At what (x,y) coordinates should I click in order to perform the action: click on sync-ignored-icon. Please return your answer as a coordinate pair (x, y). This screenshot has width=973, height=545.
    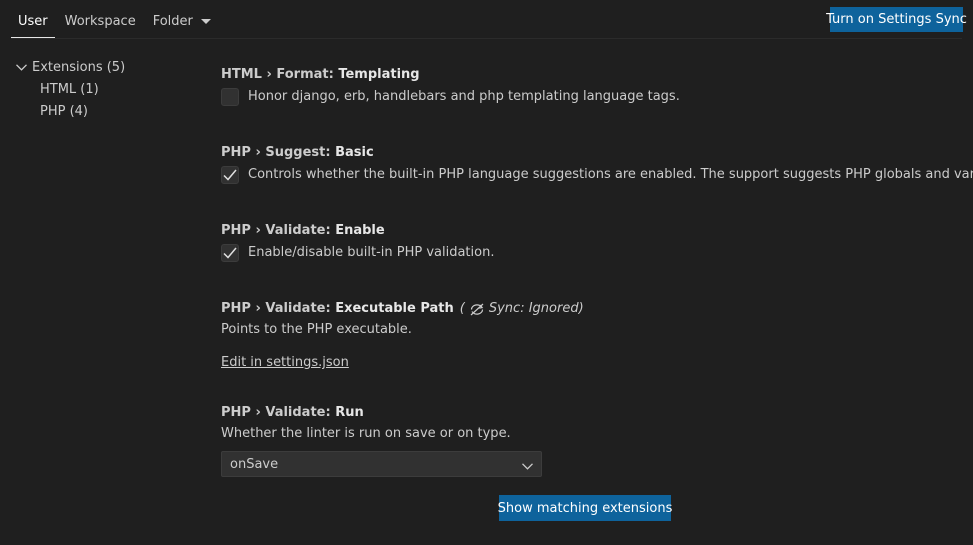
    Looking at the image, I should click on (477, 309).